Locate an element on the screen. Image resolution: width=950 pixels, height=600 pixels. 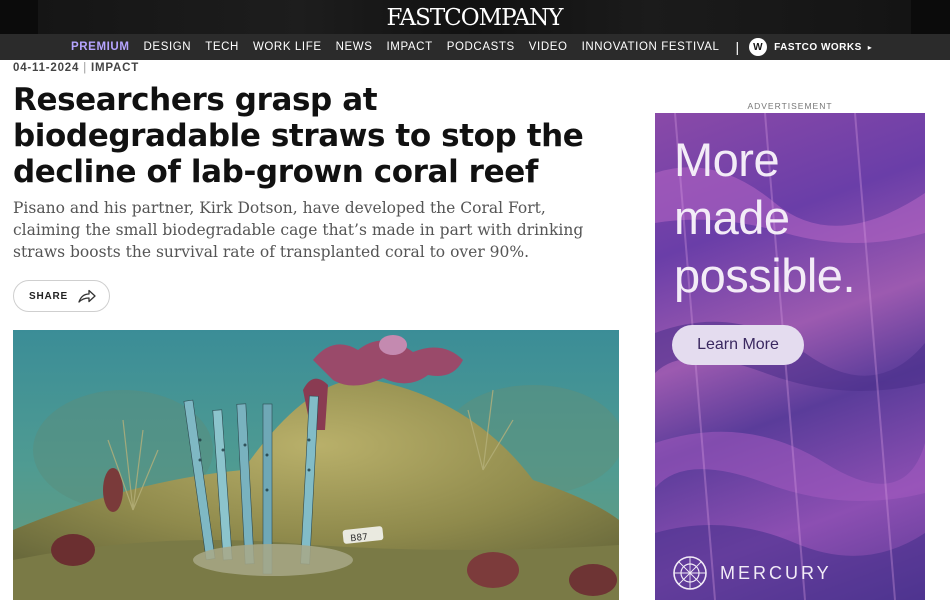
mercury-logo-icon is located at coordinates (690, 573).